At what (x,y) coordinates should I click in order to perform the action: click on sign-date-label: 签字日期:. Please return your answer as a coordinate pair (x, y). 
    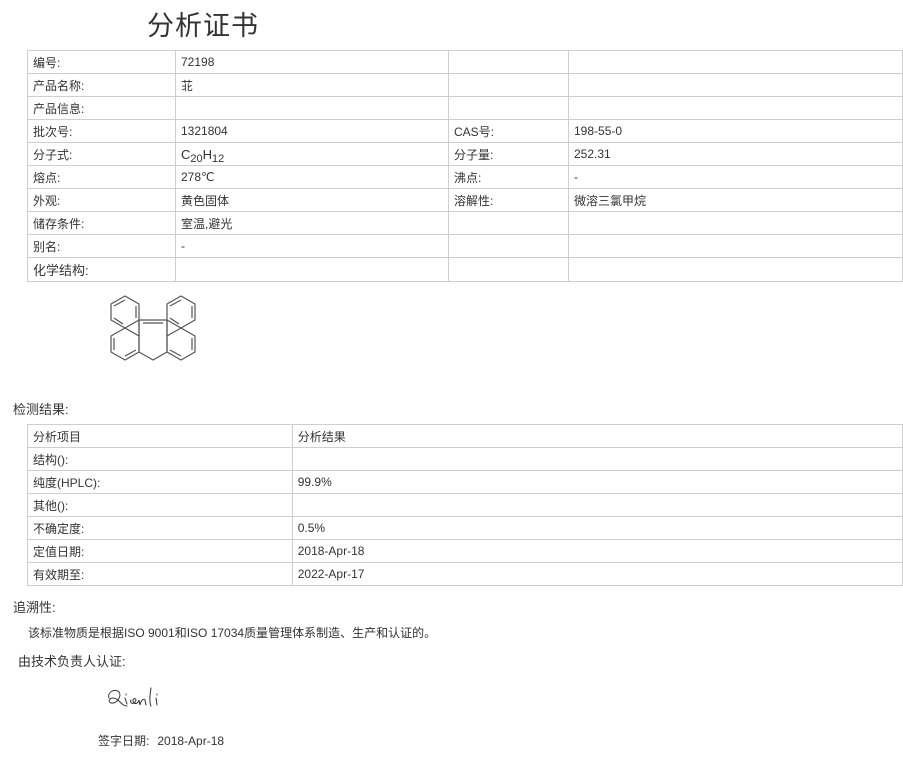
    Looking at the image, I should click on (124, 741).